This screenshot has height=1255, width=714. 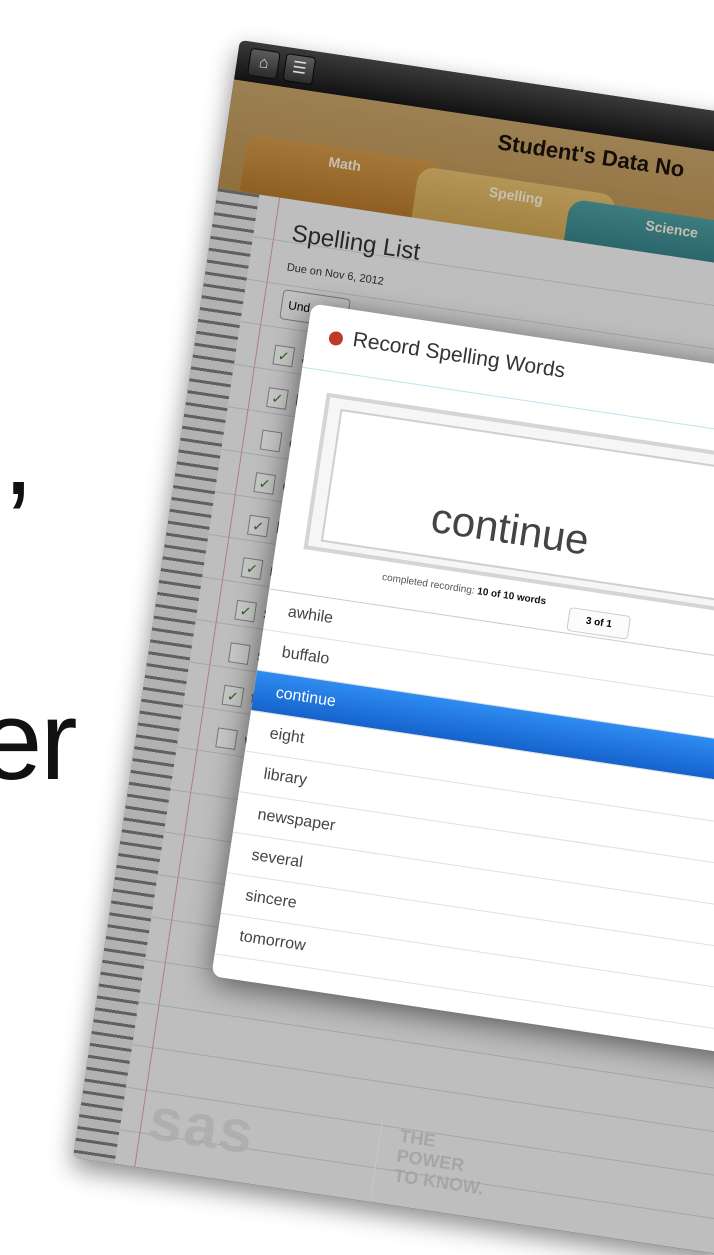 I want to click on word-label: sincere, so click(x=271, y=899).